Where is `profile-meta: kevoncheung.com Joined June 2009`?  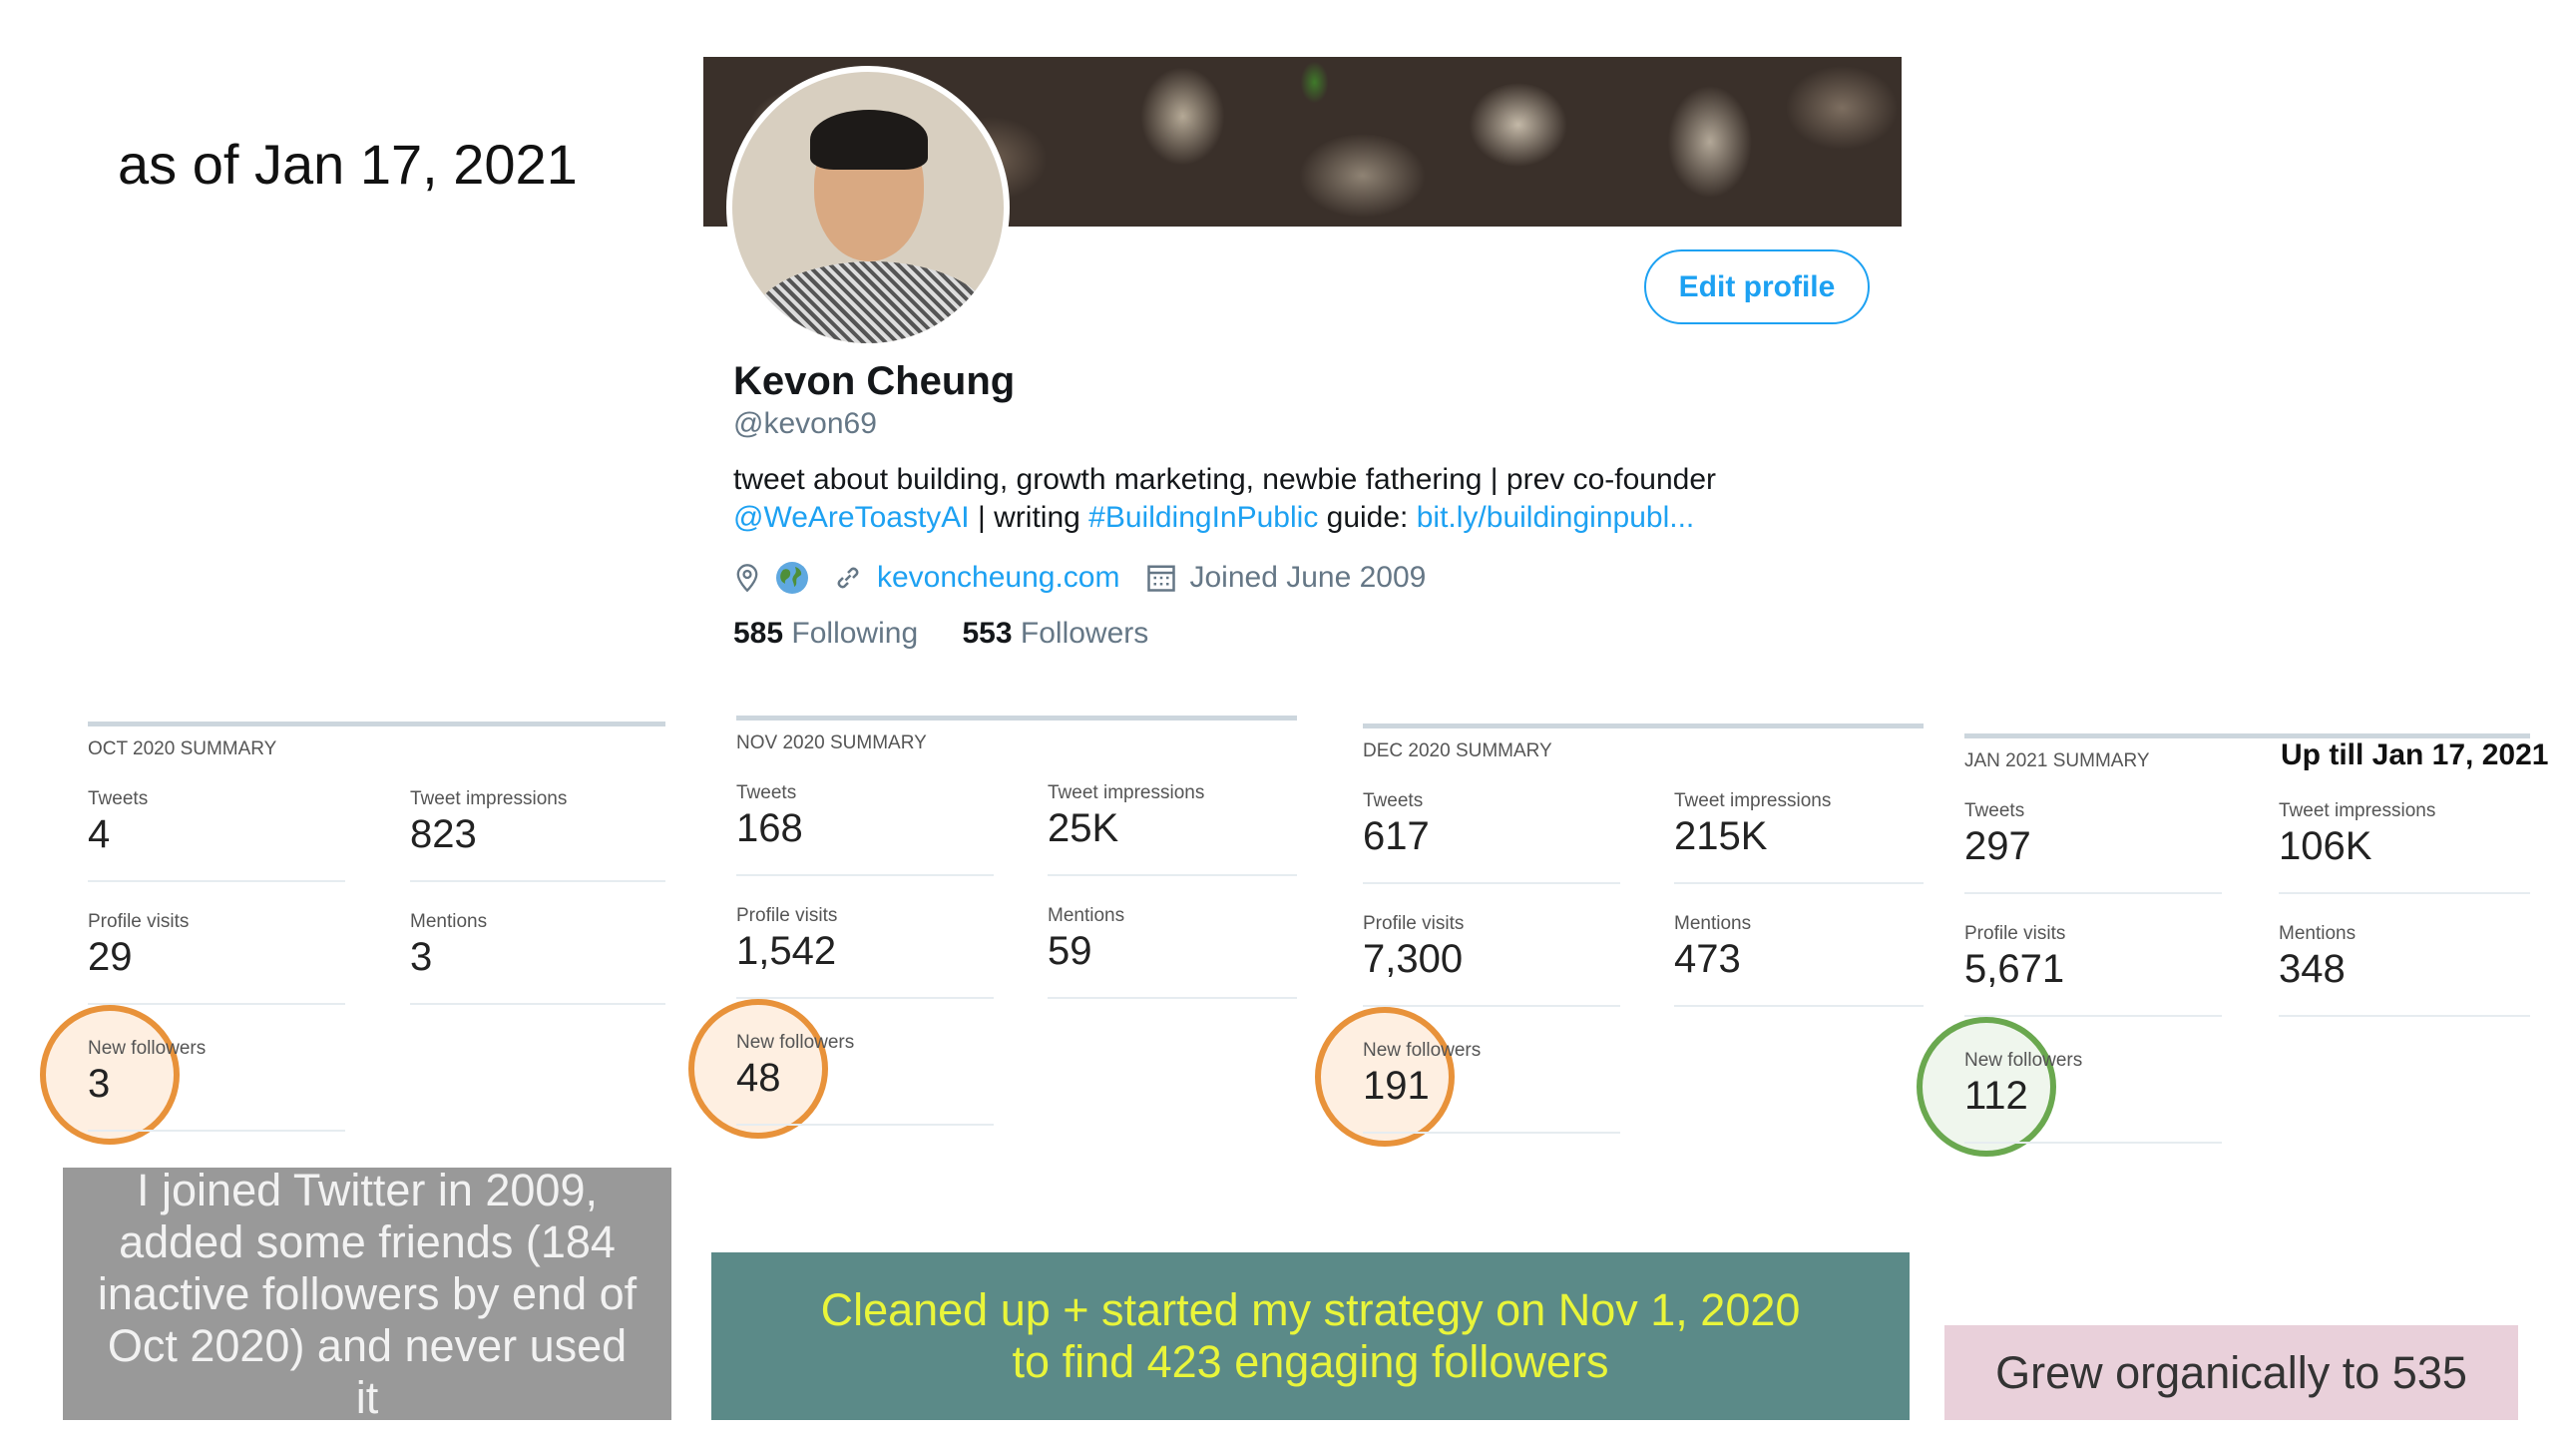
profile-meta: kevoncheung.com Joined June 2009 is located at coordinates (1079, 578).